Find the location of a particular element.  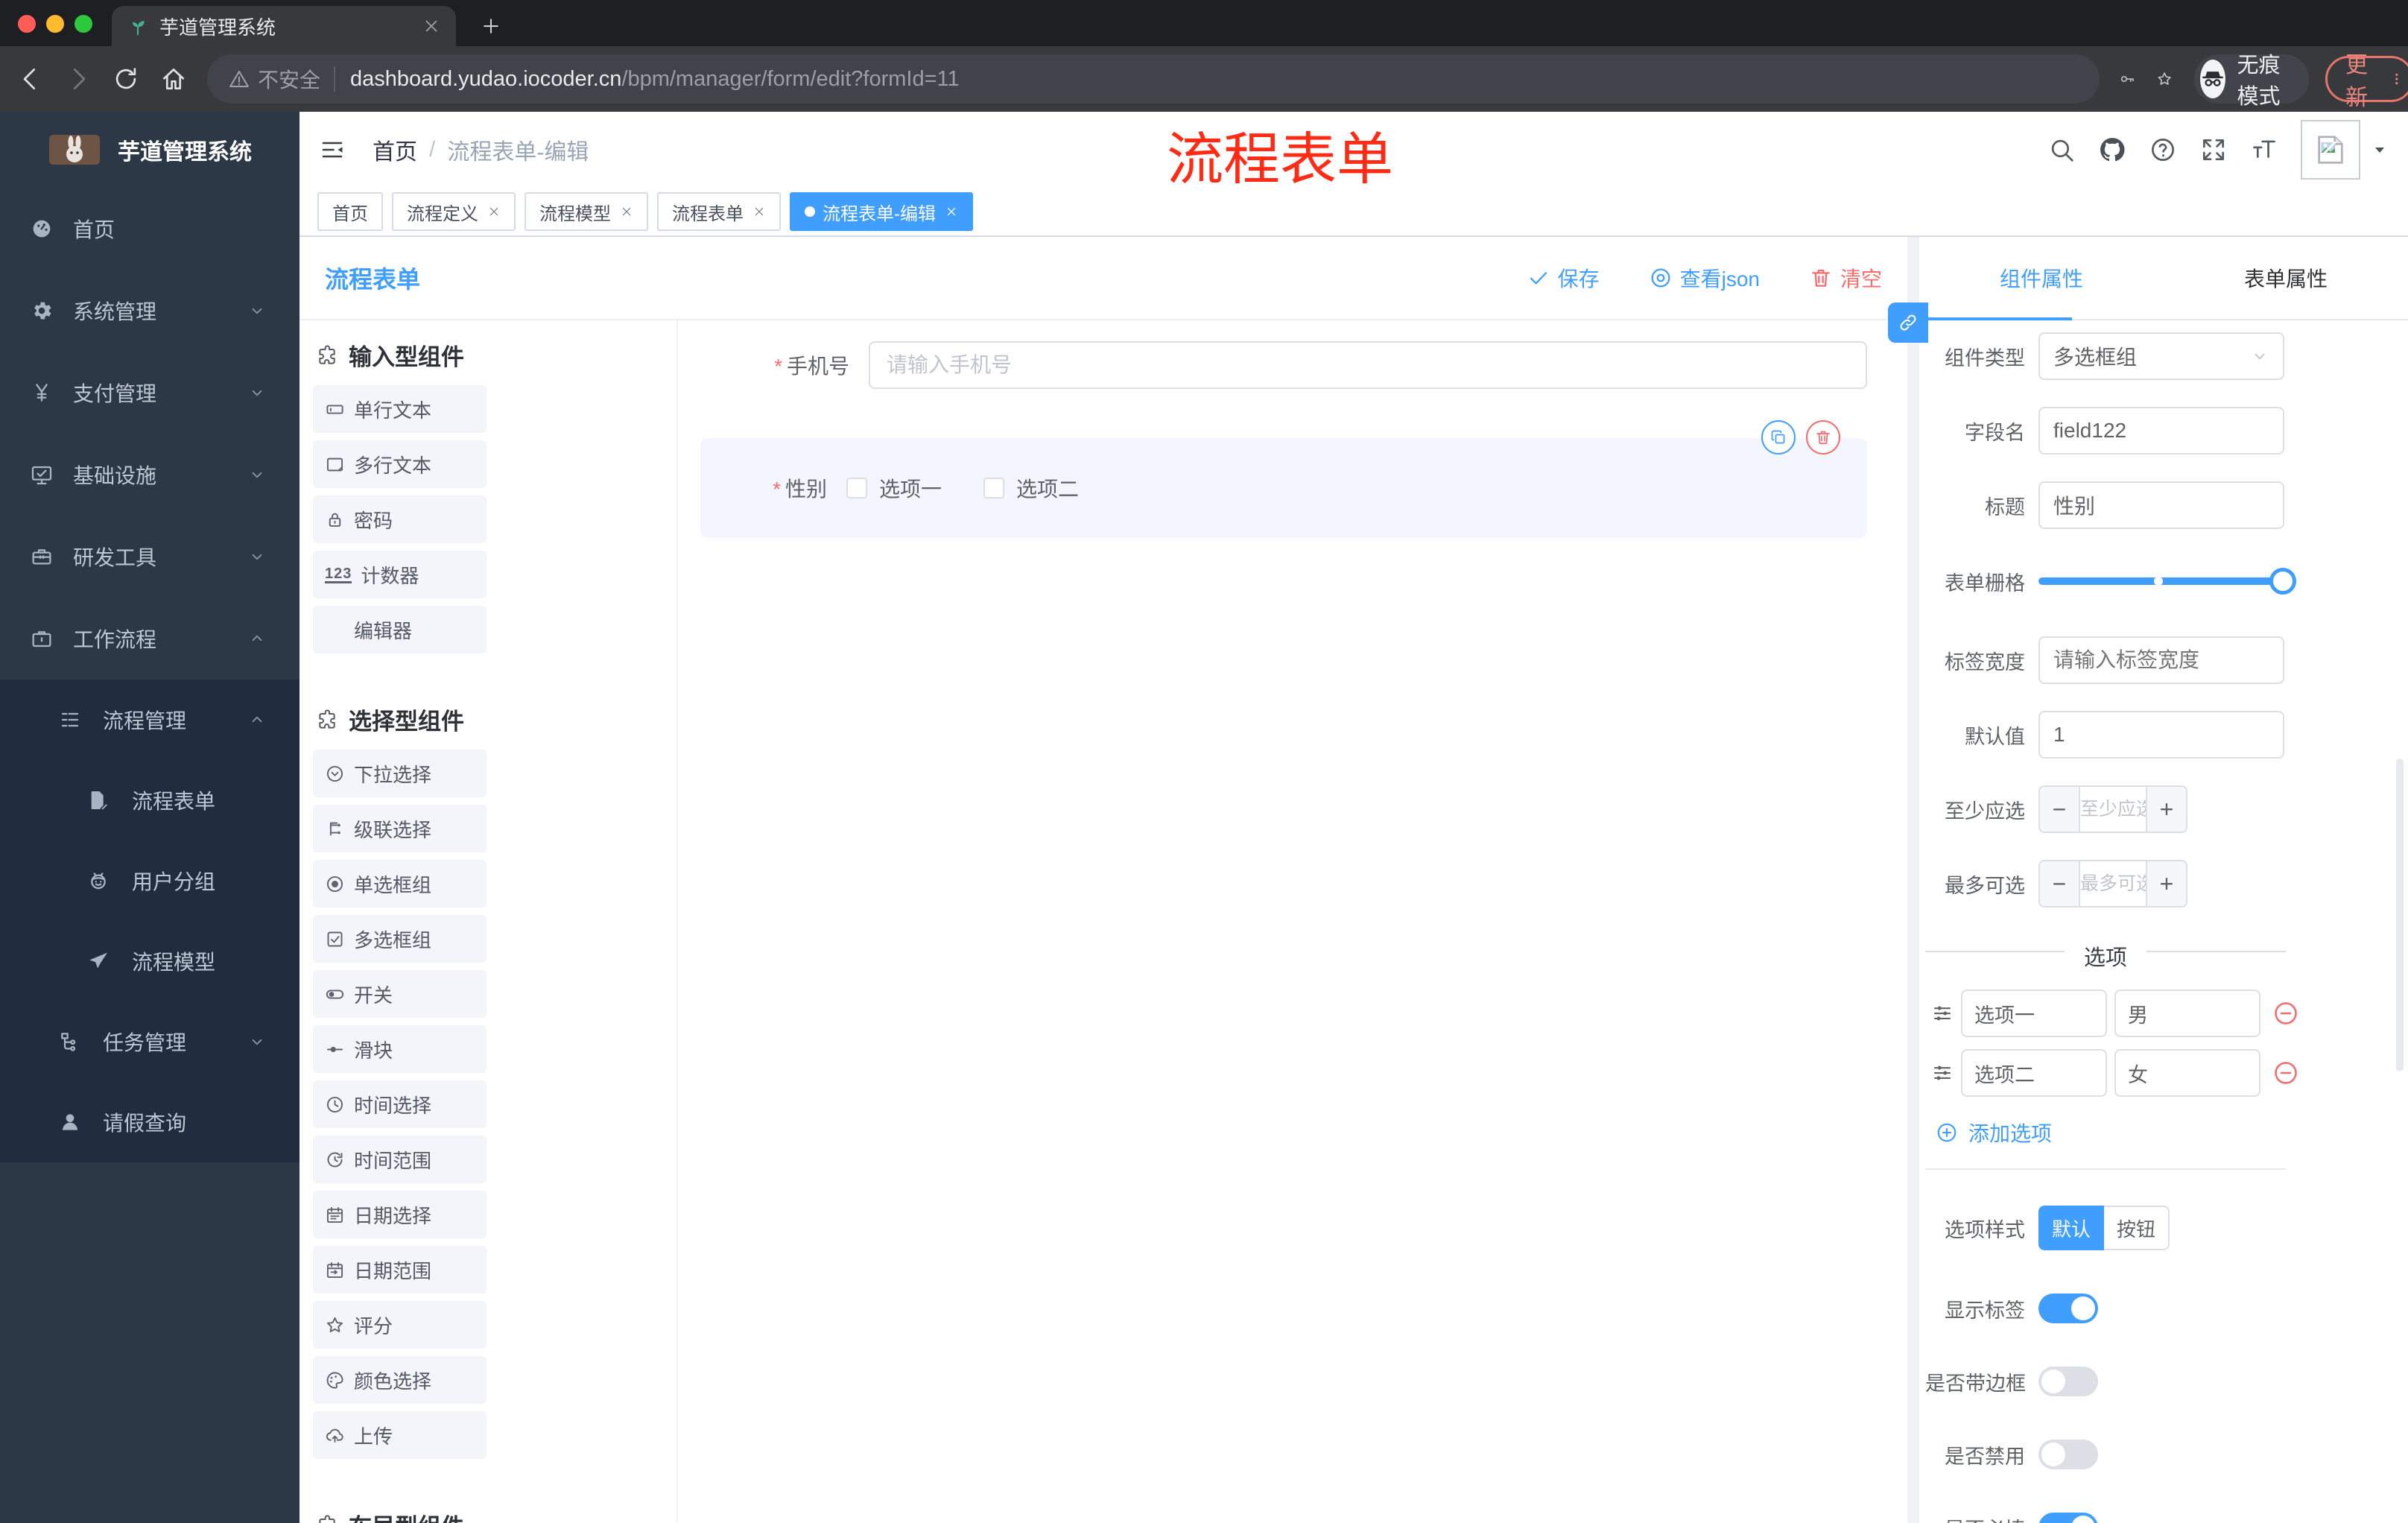

canvas-field-gender-selected: * 性别 选项一 选项二 is located at coordinates (1283, 479).